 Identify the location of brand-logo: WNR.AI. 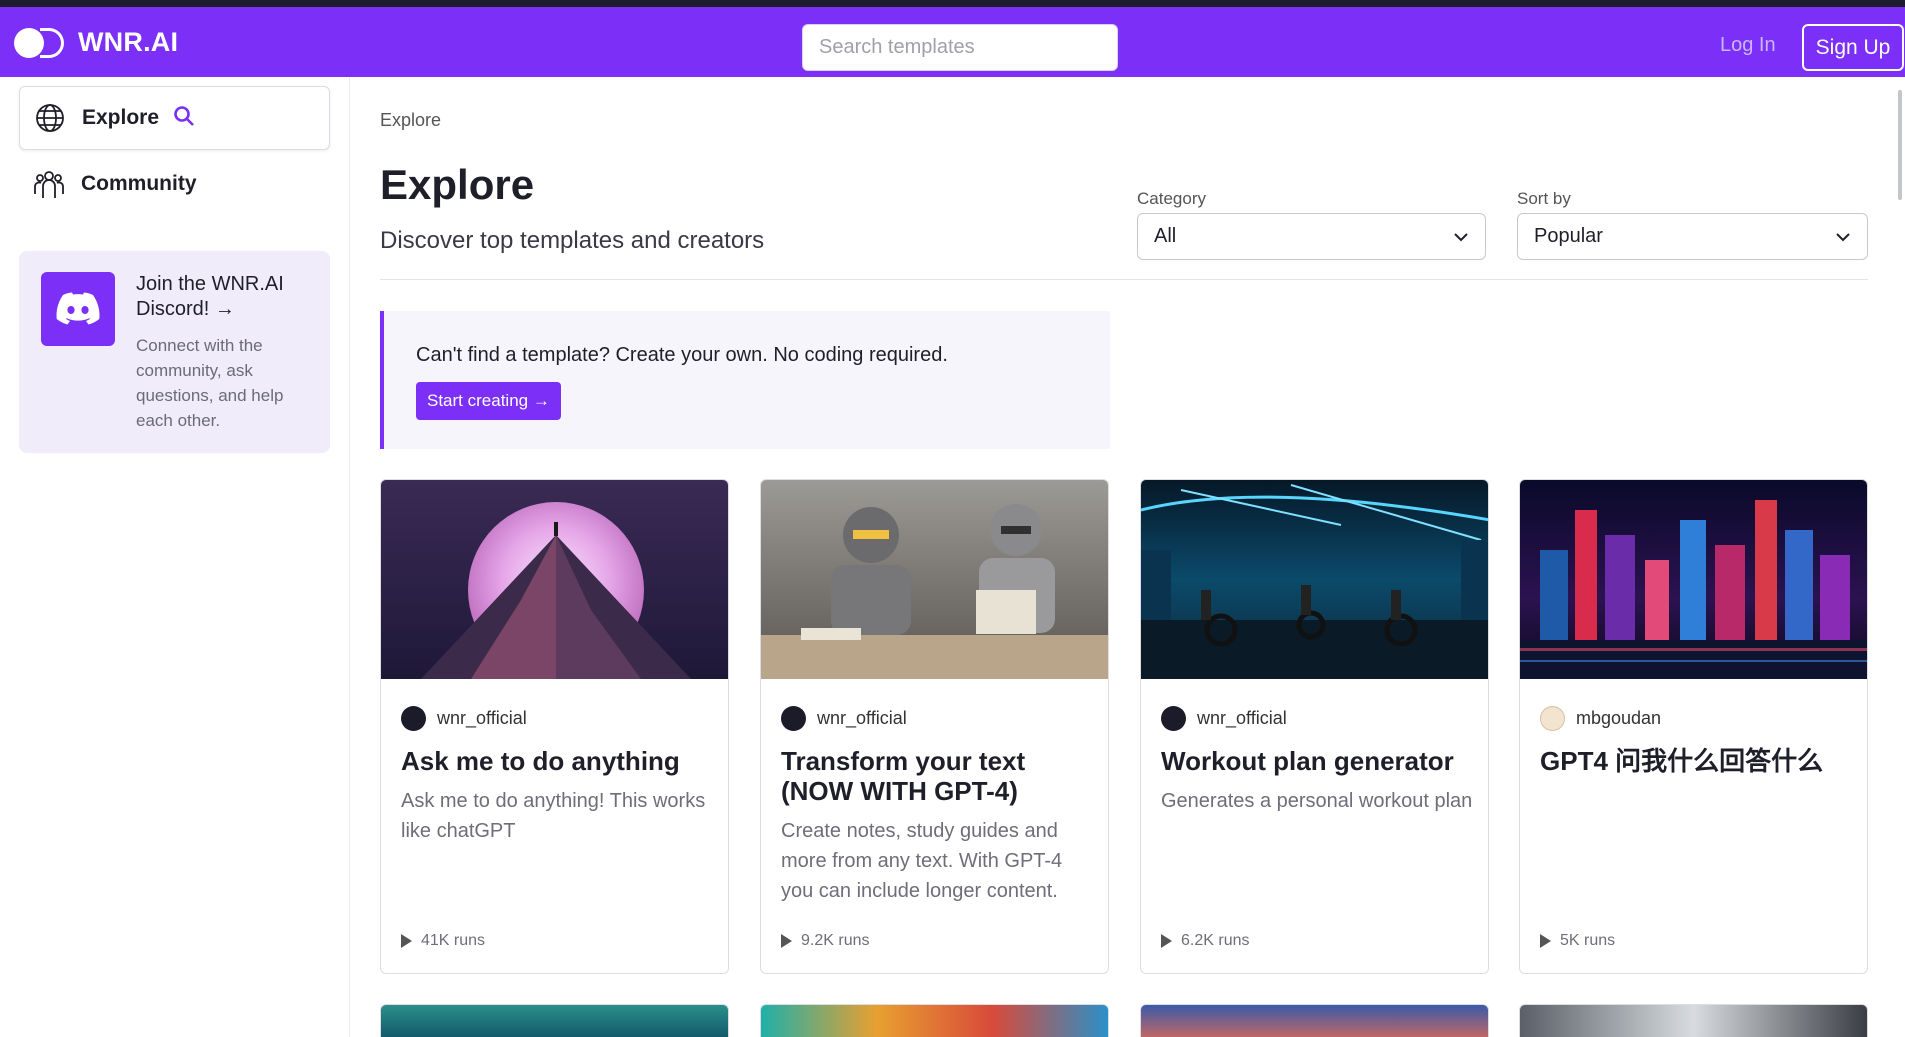
(96, 42).